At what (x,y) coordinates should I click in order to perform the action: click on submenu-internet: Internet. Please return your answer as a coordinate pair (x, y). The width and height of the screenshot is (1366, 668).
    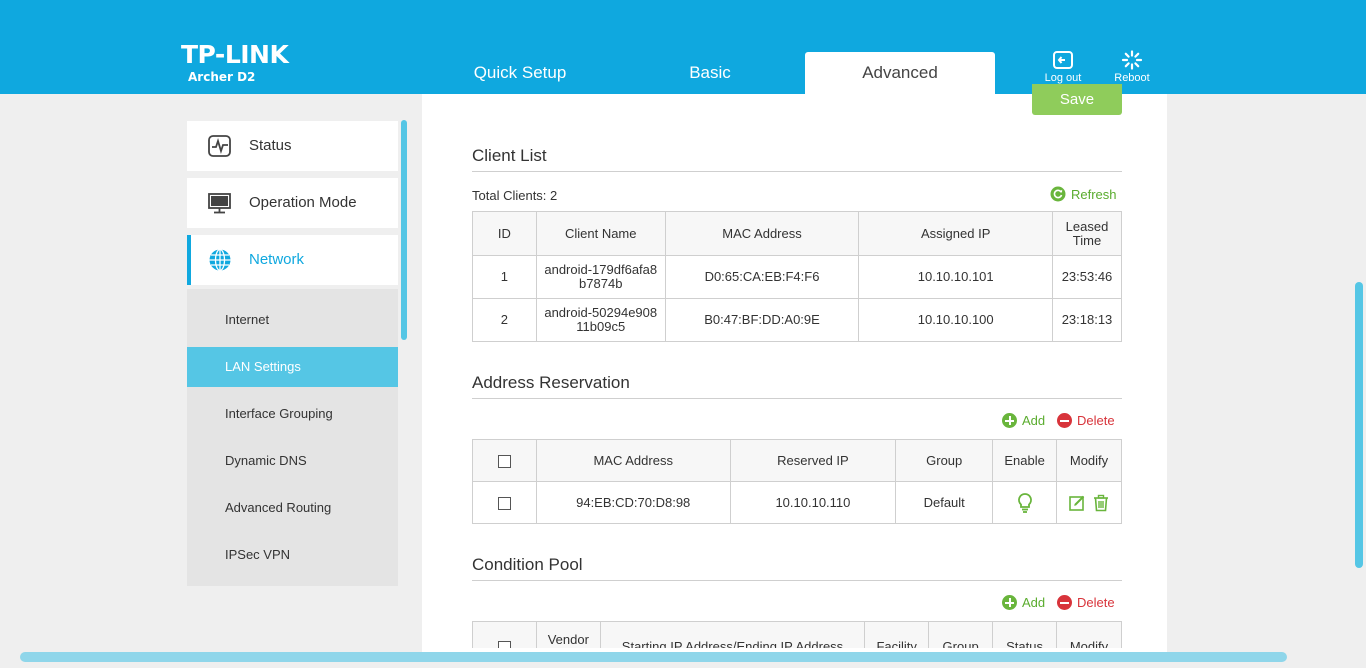
    Looking at the image, I should click on (292, 320).